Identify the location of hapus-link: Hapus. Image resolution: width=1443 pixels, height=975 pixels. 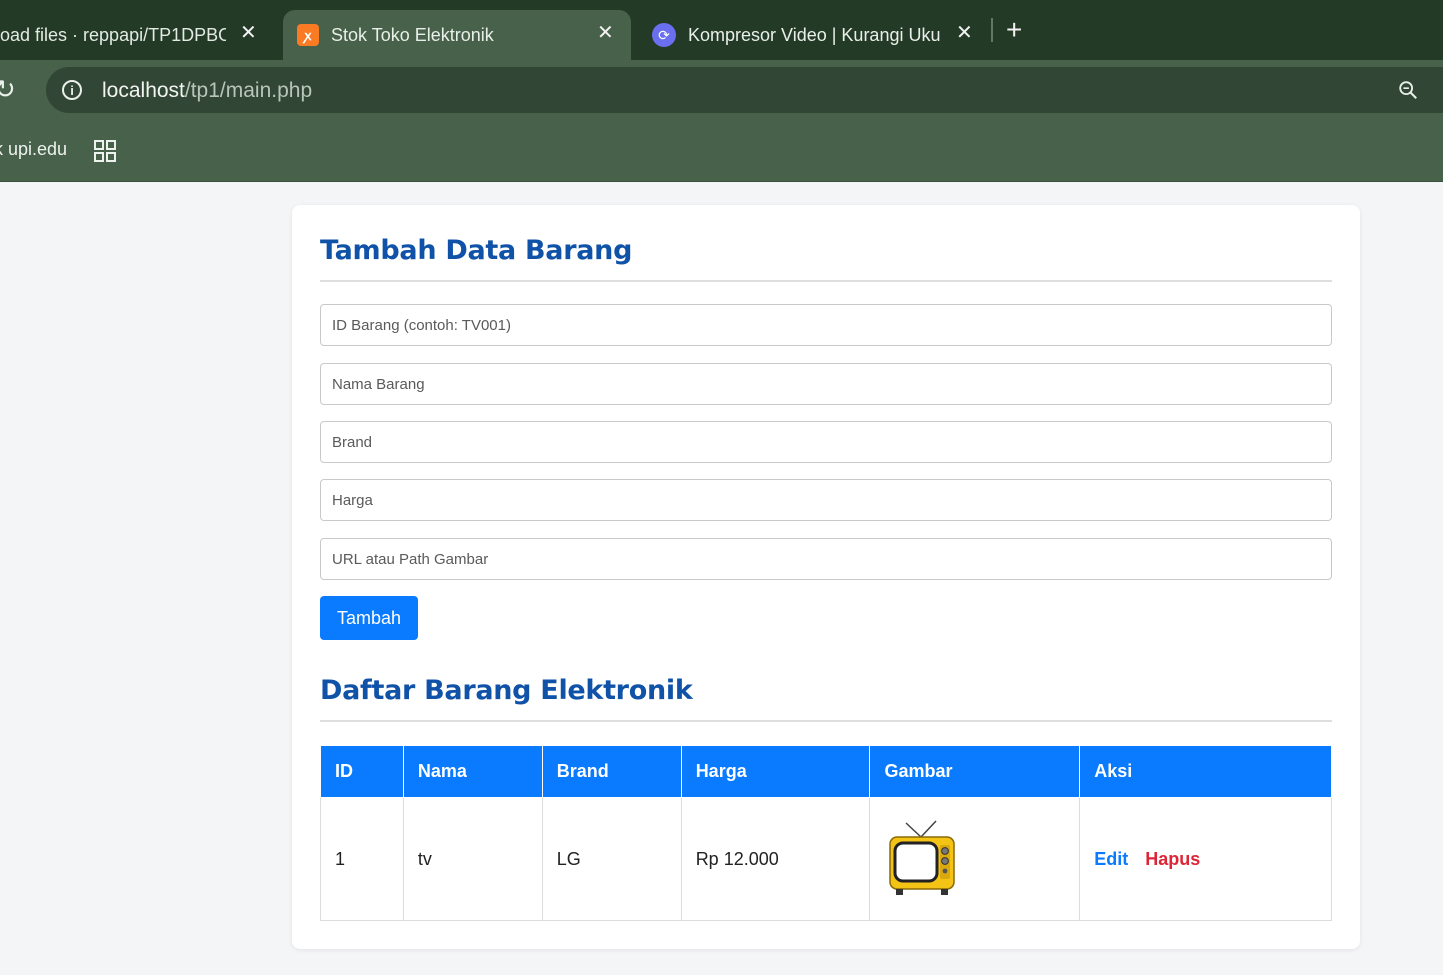
(1172, 859).